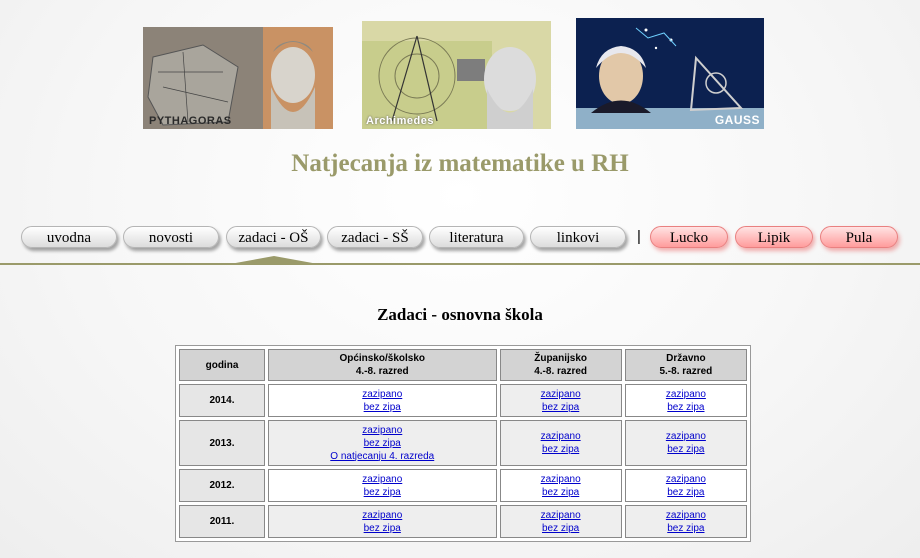 The image size is (920, 558). I want to click on header-county: Županijsko 4.-8. razred, so click(560, 365).